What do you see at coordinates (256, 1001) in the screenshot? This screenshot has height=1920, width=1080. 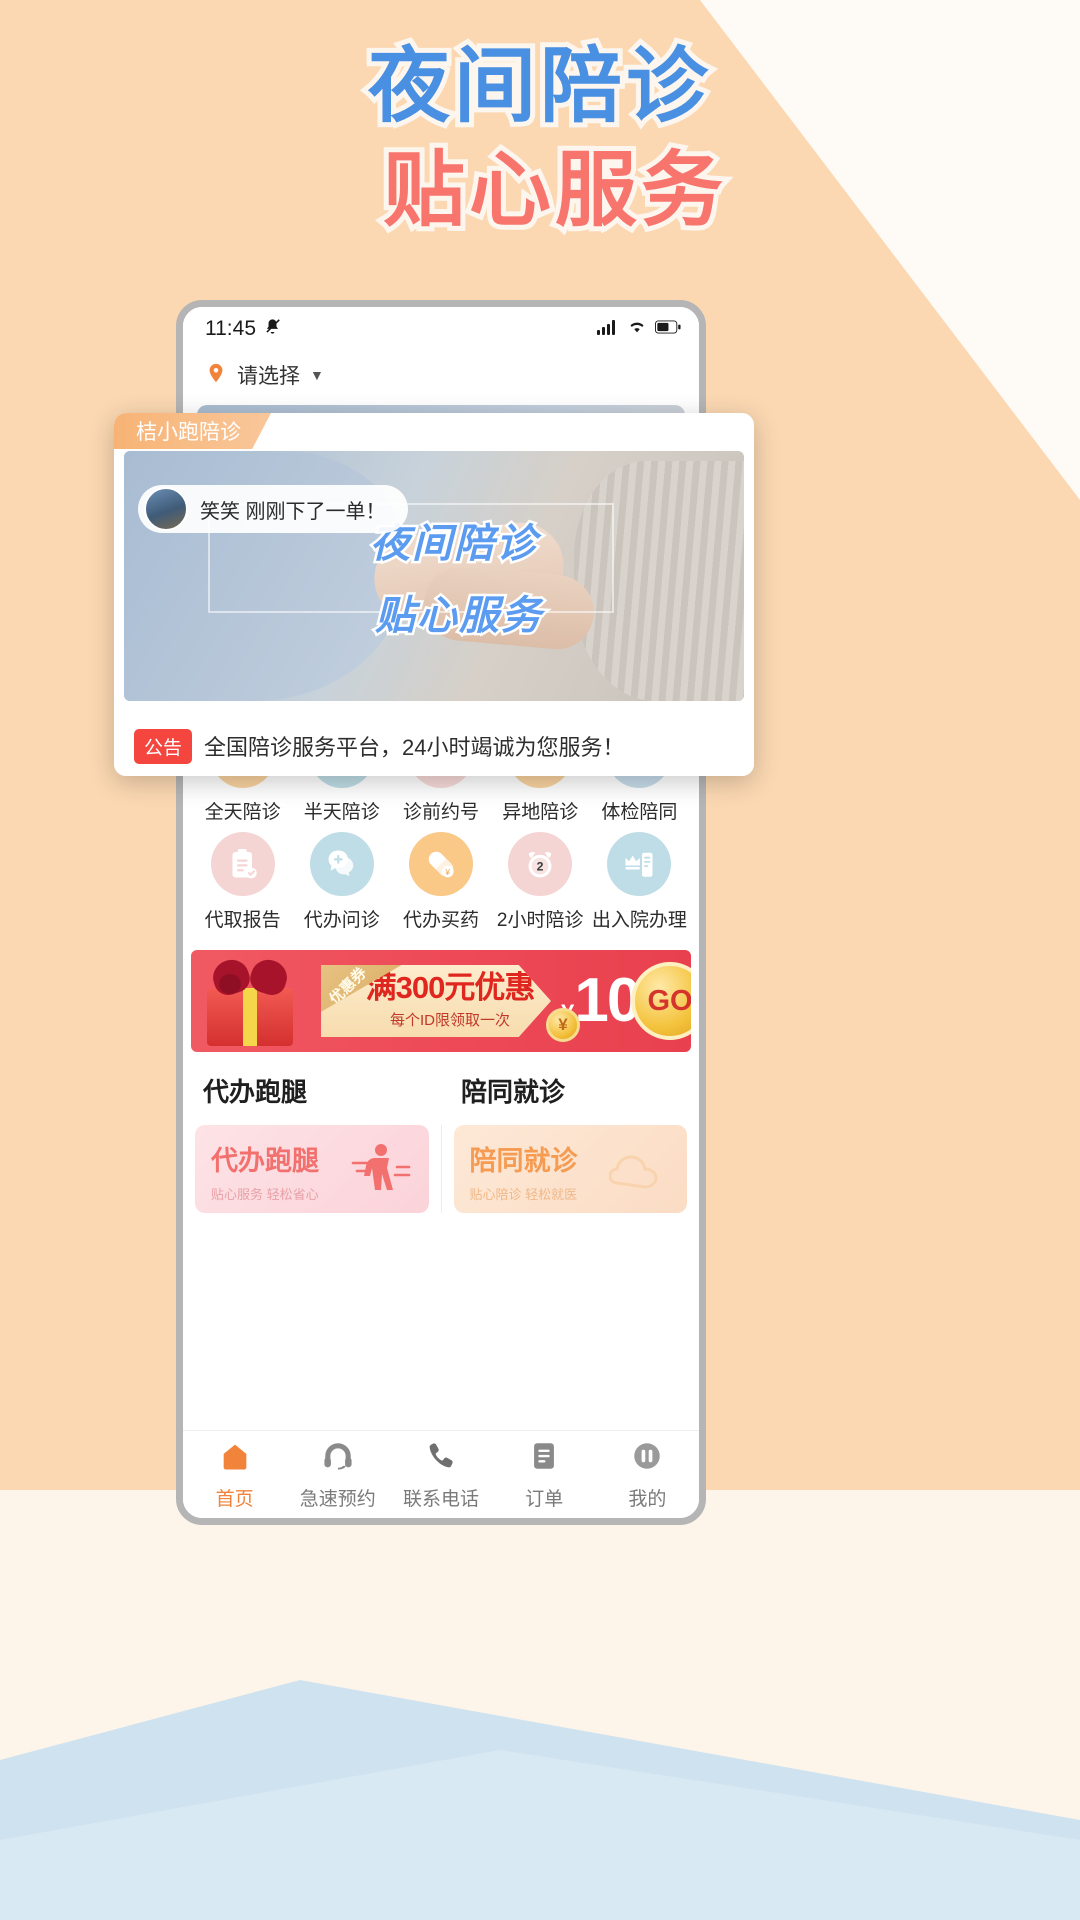 I see `gift-box-icon` at bounding box center [256, 1001].